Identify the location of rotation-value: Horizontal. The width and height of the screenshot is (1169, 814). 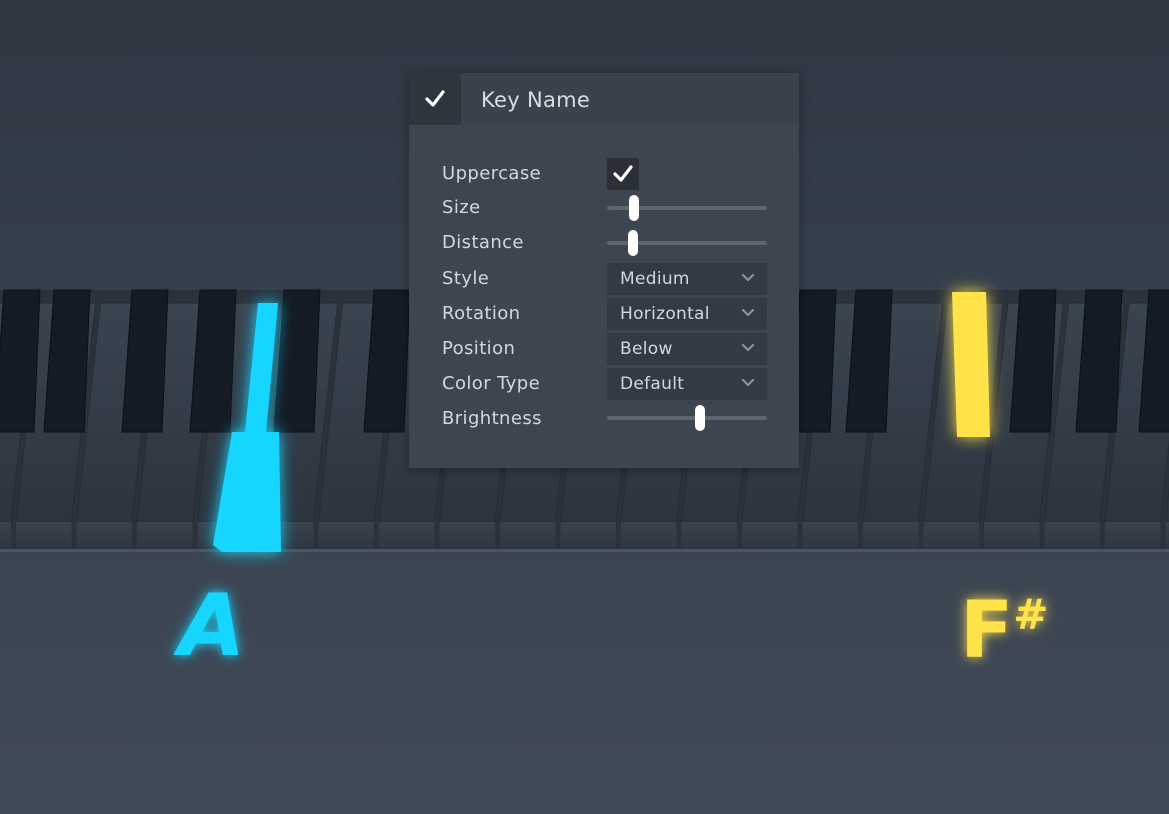
(665, 314).